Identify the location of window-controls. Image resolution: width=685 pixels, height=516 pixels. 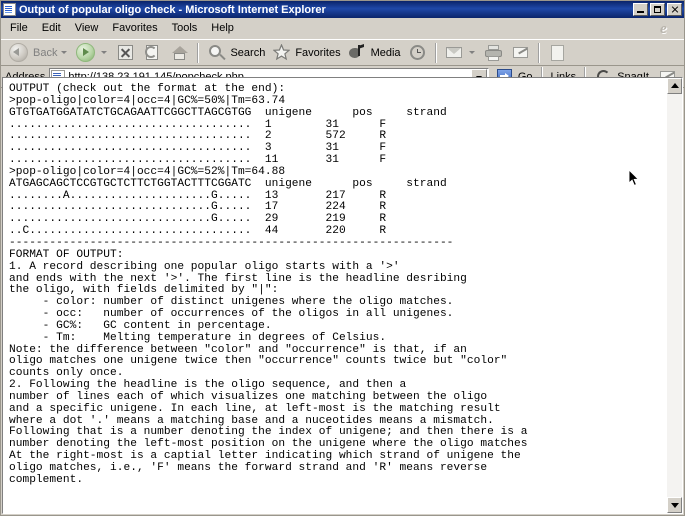
(658, 9).